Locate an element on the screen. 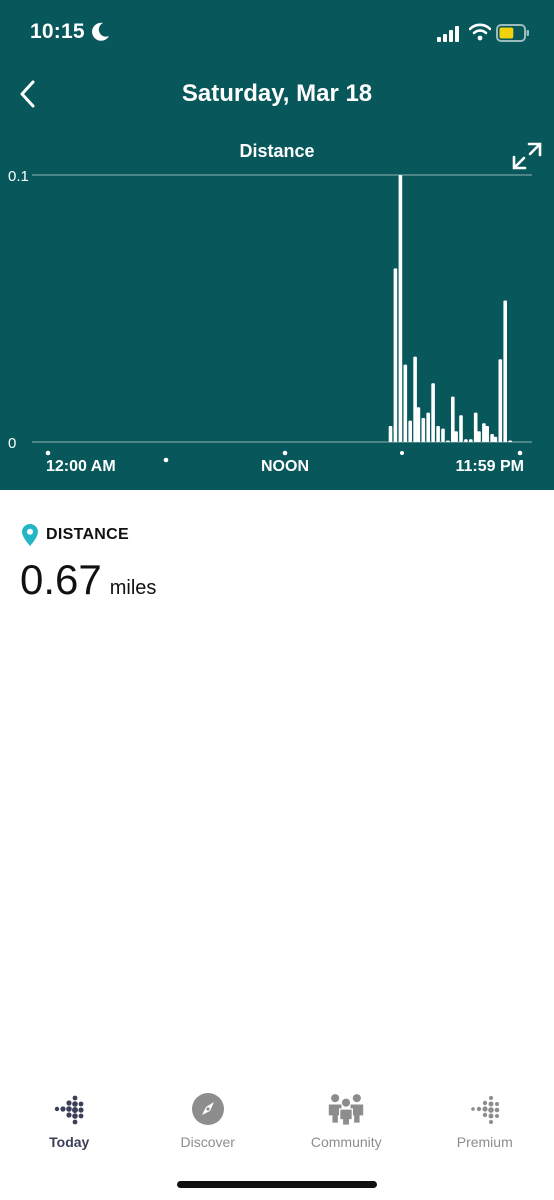 Image resolution: width=554 pixels, height=1200 pixels. tab-discover: Discover is located at coordinates (208, 1125).